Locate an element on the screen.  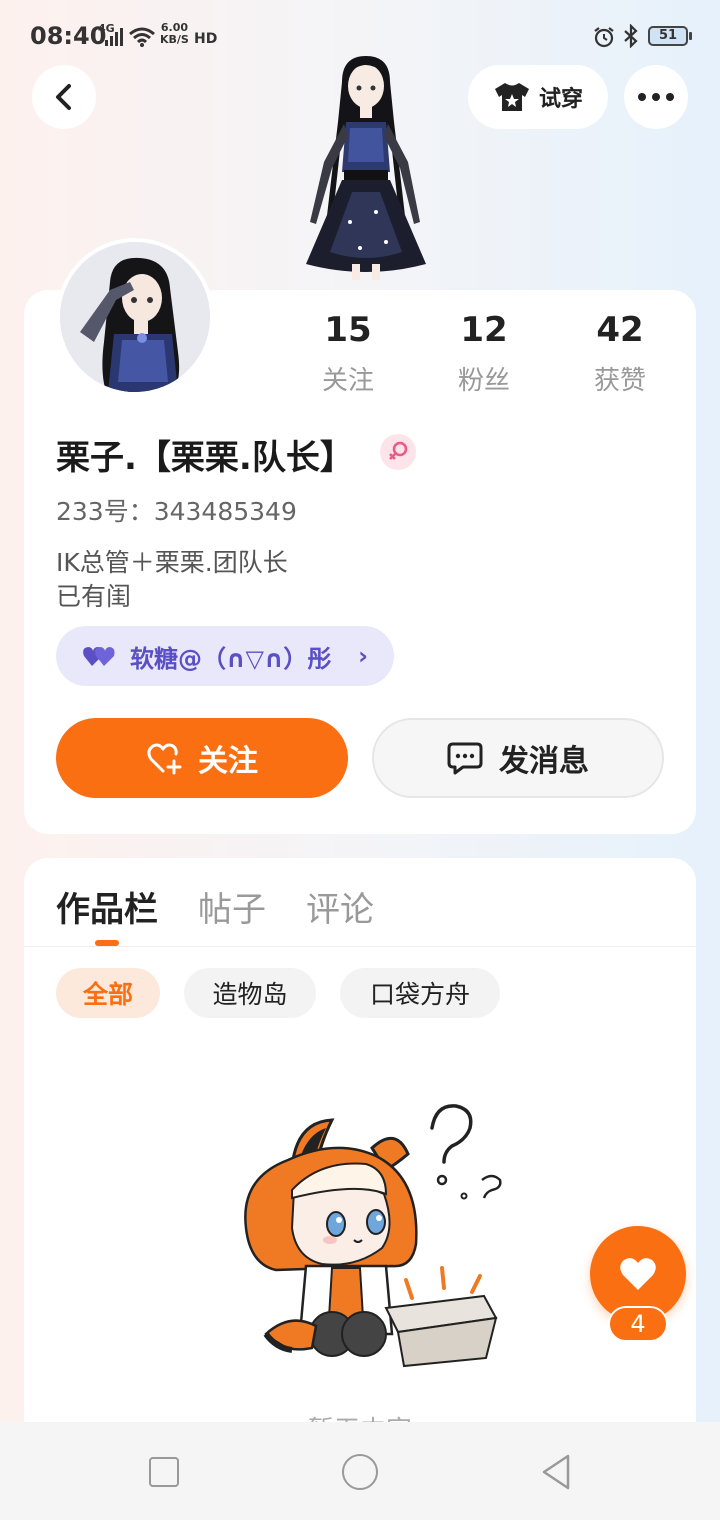
recent-apps-button is located at coordinates (164, 1472).